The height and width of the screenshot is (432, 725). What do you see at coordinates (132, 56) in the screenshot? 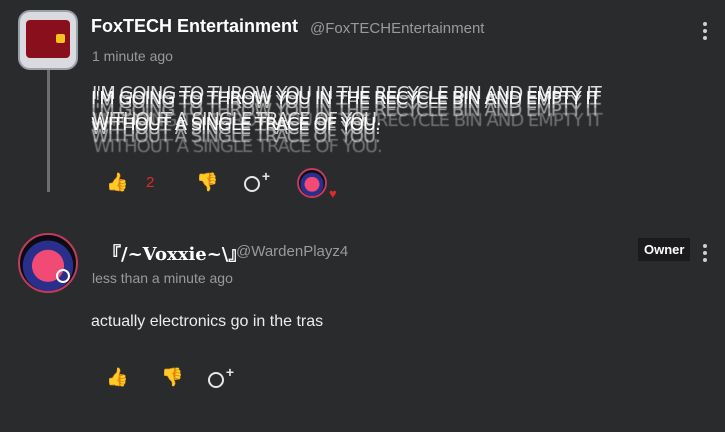
I see `comment-timestamp: 1 minute ago` at bounding box center [132, 56].